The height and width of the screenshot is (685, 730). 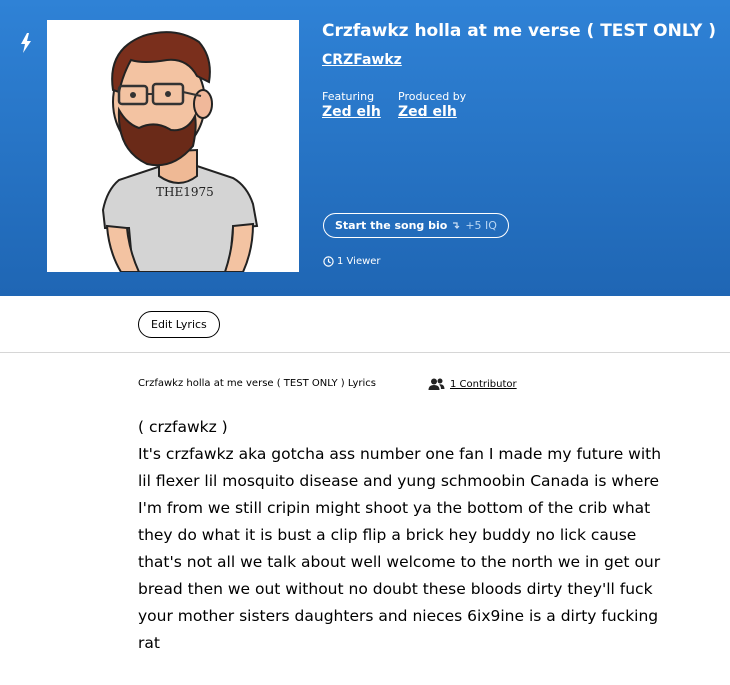 I want to click on contributors-link: 1 Contributor, so click(x=472, y=384).